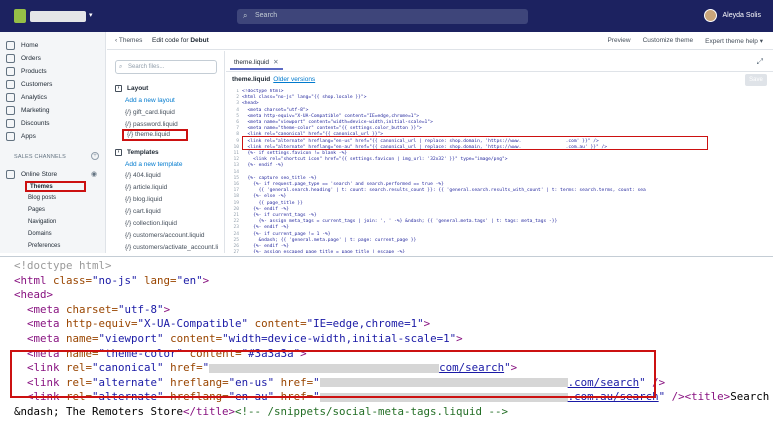 The height and width of the screenshot is (430, 773). Describe the element at coordinates (499, 71) in the screenshot. I see `tab-divider` at that location.